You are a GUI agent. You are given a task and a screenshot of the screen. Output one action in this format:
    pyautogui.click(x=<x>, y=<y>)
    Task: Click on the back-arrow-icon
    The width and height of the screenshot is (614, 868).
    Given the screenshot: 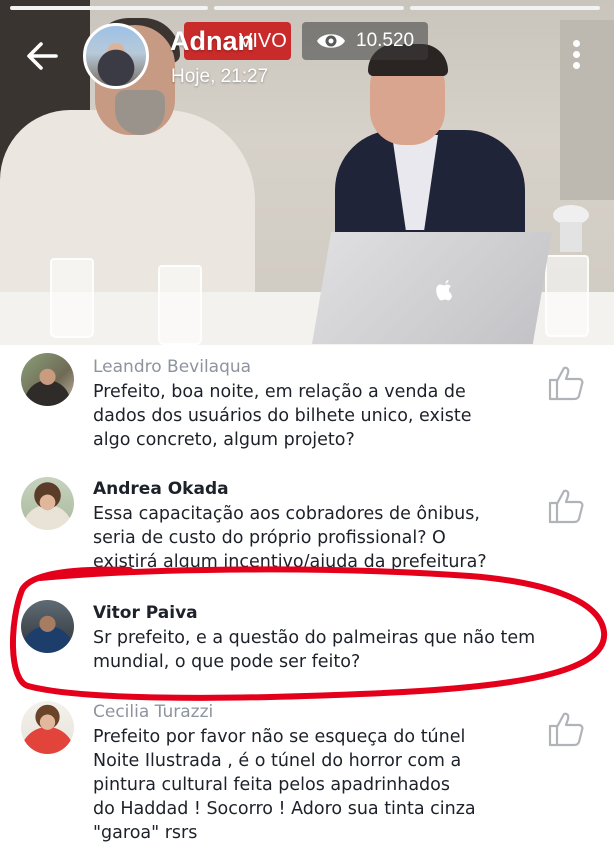 What is the action you would take?
    pyautogui.click(x=42, y=56)
    